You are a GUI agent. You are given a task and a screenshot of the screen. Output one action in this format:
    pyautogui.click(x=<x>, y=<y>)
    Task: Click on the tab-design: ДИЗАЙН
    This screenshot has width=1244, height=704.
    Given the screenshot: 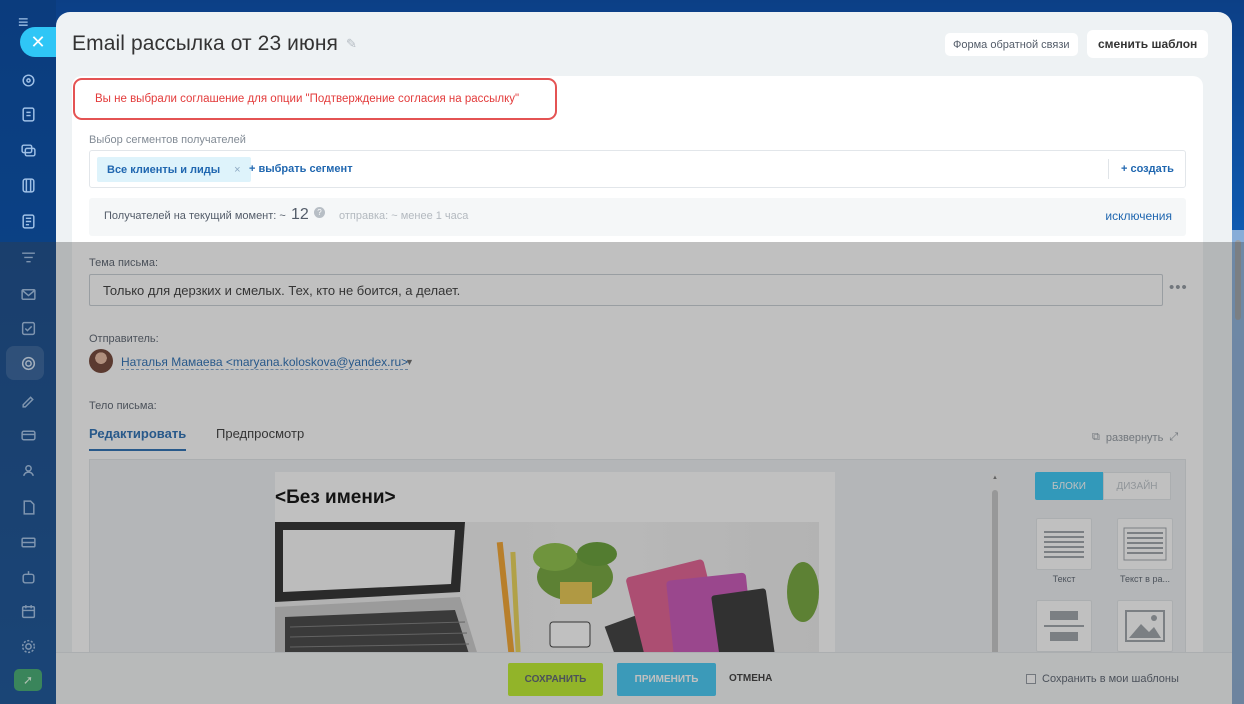 What is the action you would take?
    pyautogui.click(x=1137, y=486)
    